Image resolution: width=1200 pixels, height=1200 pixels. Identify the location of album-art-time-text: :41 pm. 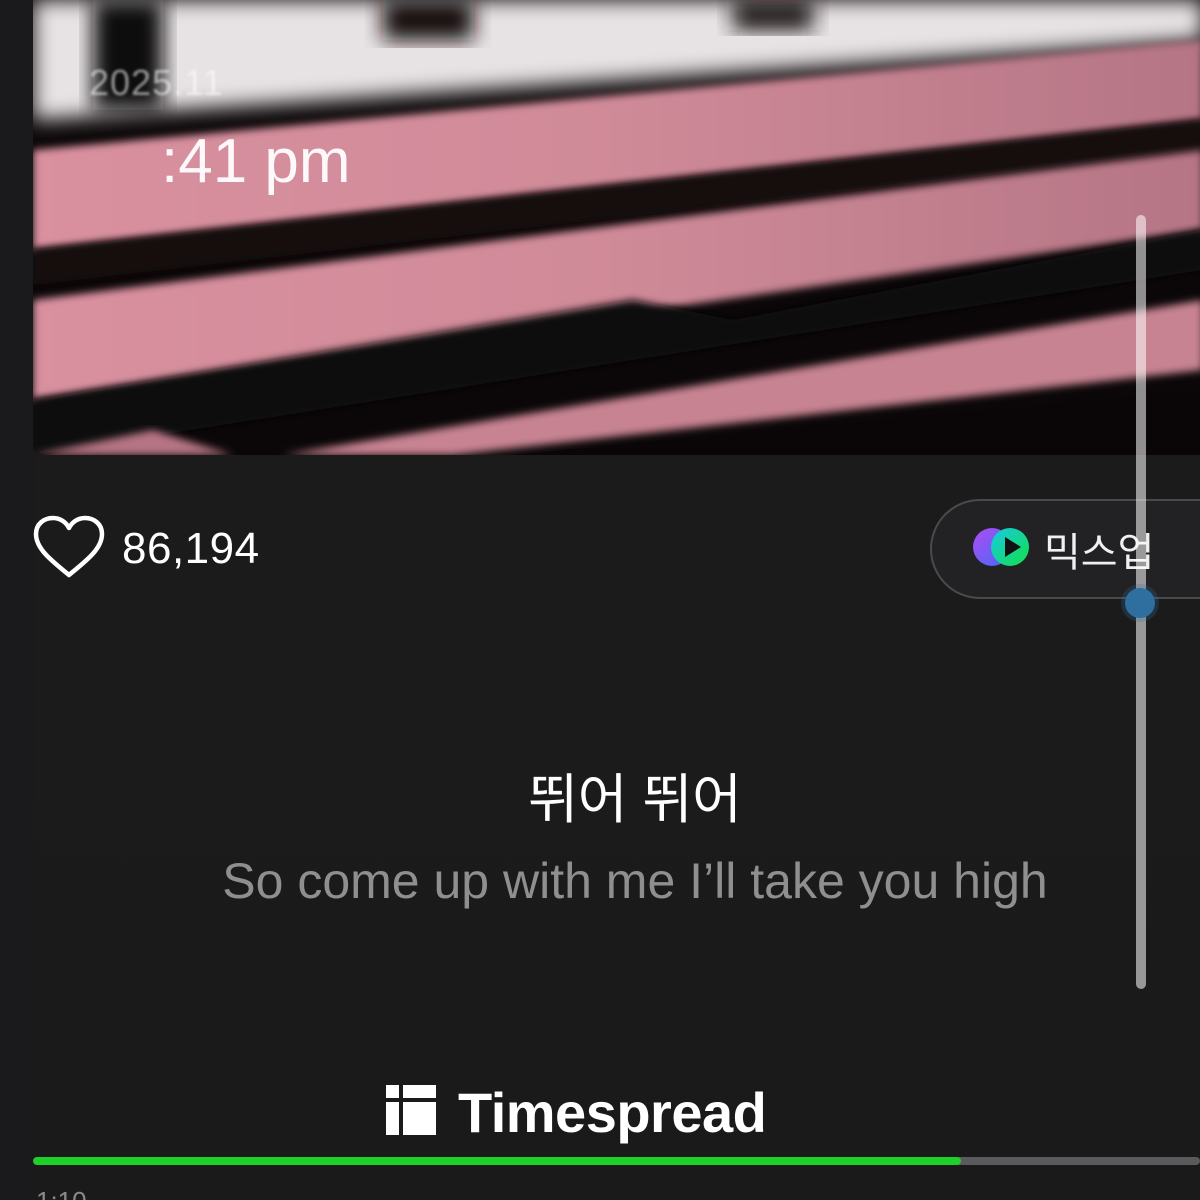
(256, 161).